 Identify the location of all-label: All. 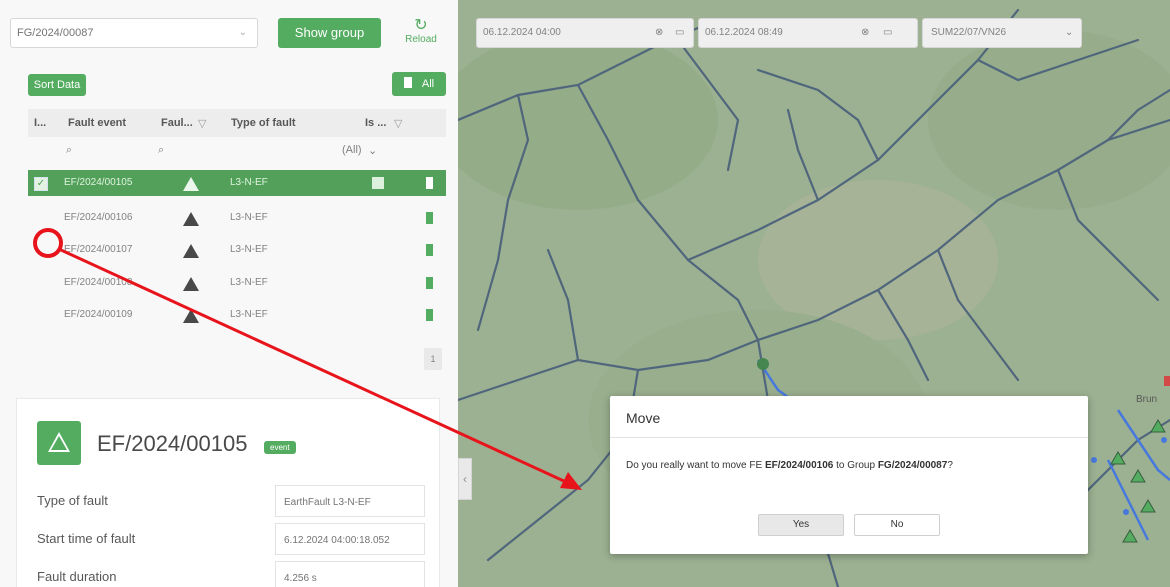
(428, 84).